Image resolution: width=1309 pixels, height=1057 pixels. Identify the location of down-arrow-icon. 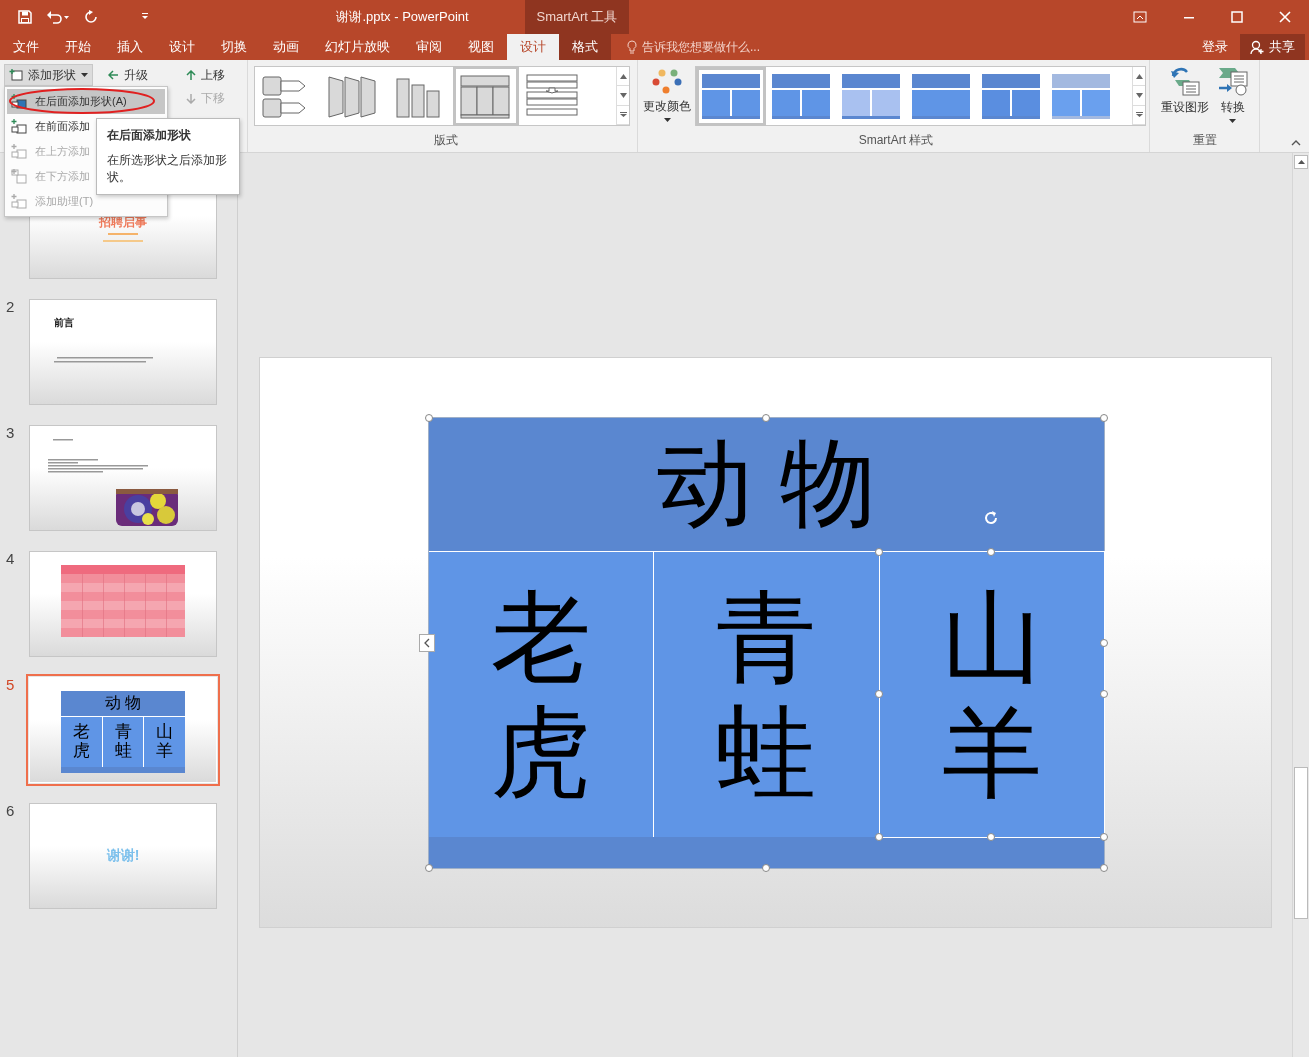
(191, 98).